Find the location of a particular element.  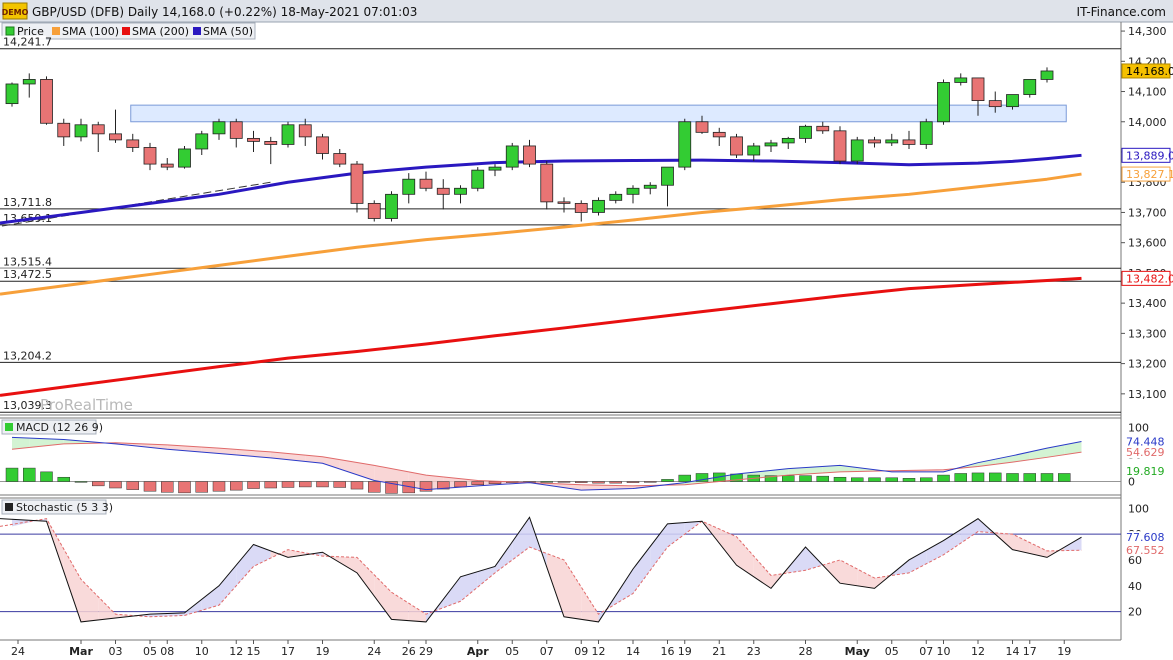

macd-title: MACD (12 26 9) is located at coordinates (59, 427).